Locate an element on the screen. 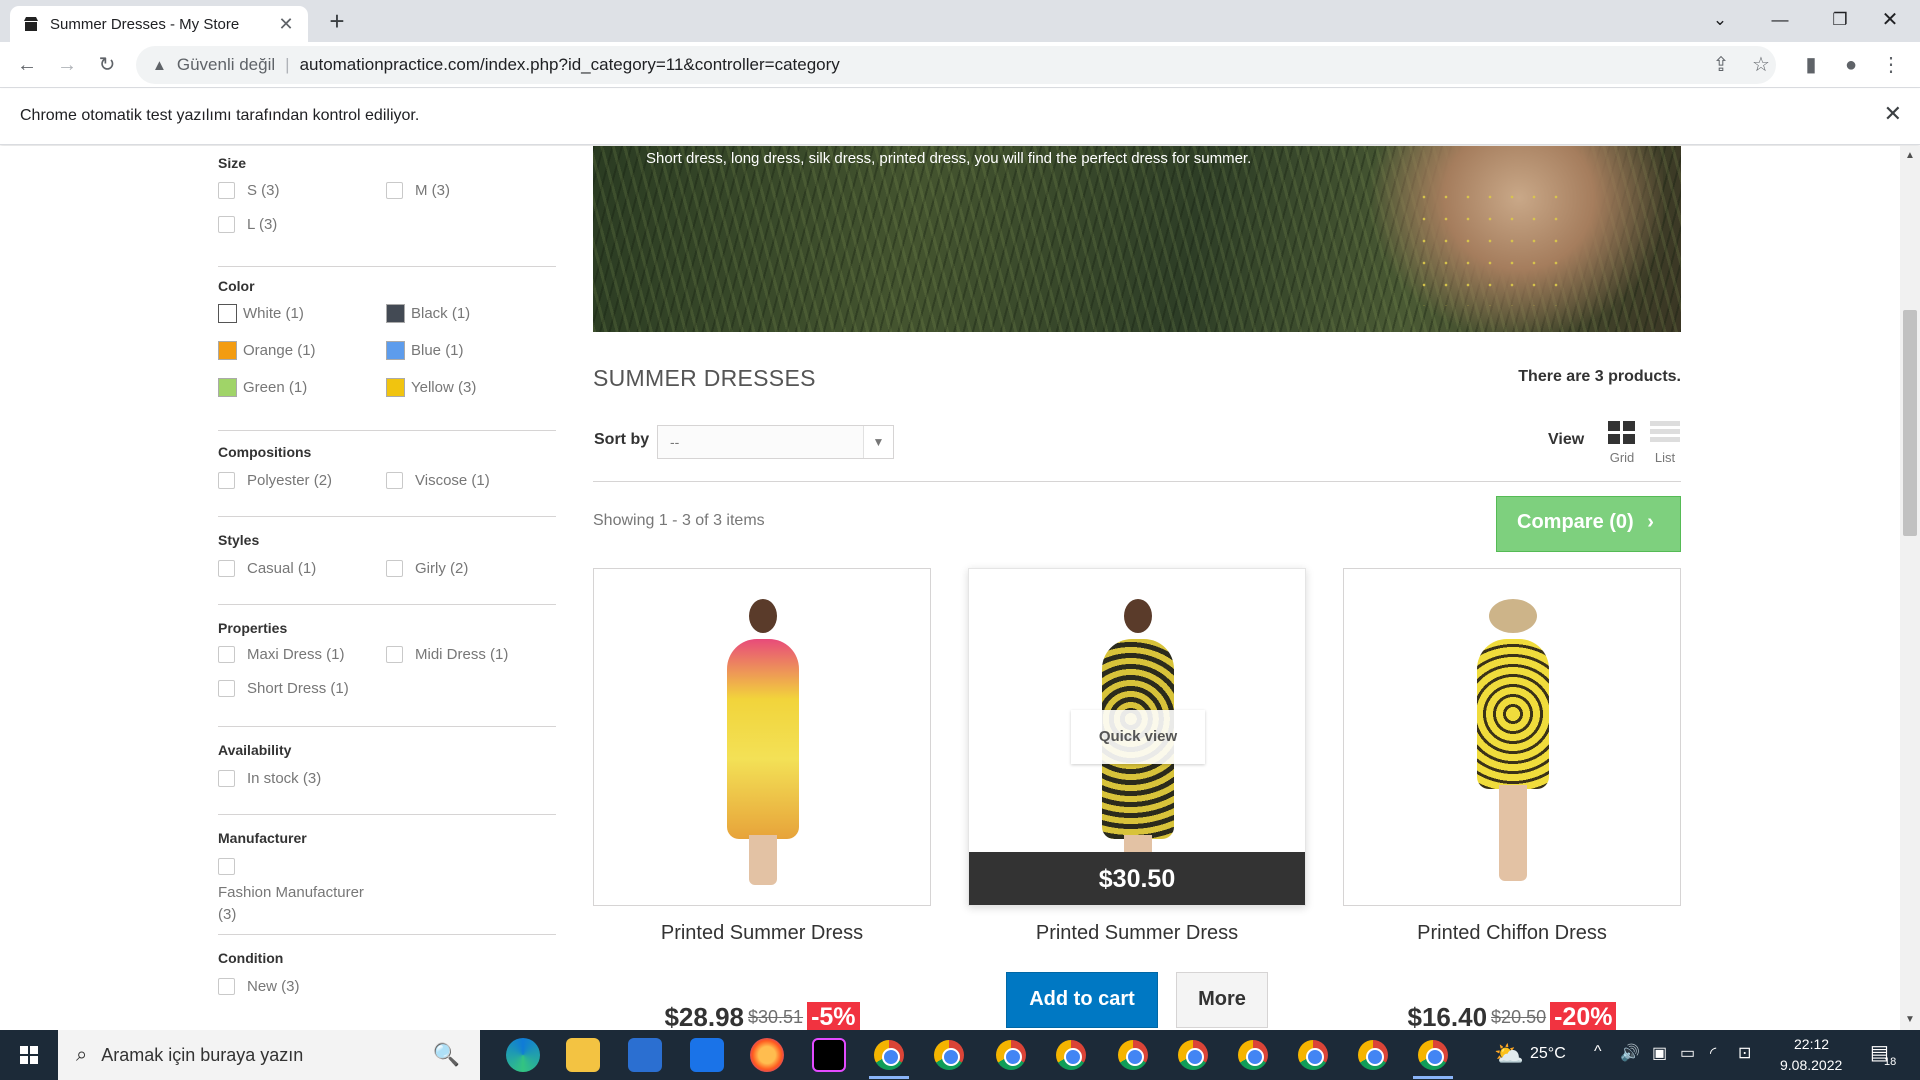  sort-select: -- ▼ is located at coordinates (775, 442).